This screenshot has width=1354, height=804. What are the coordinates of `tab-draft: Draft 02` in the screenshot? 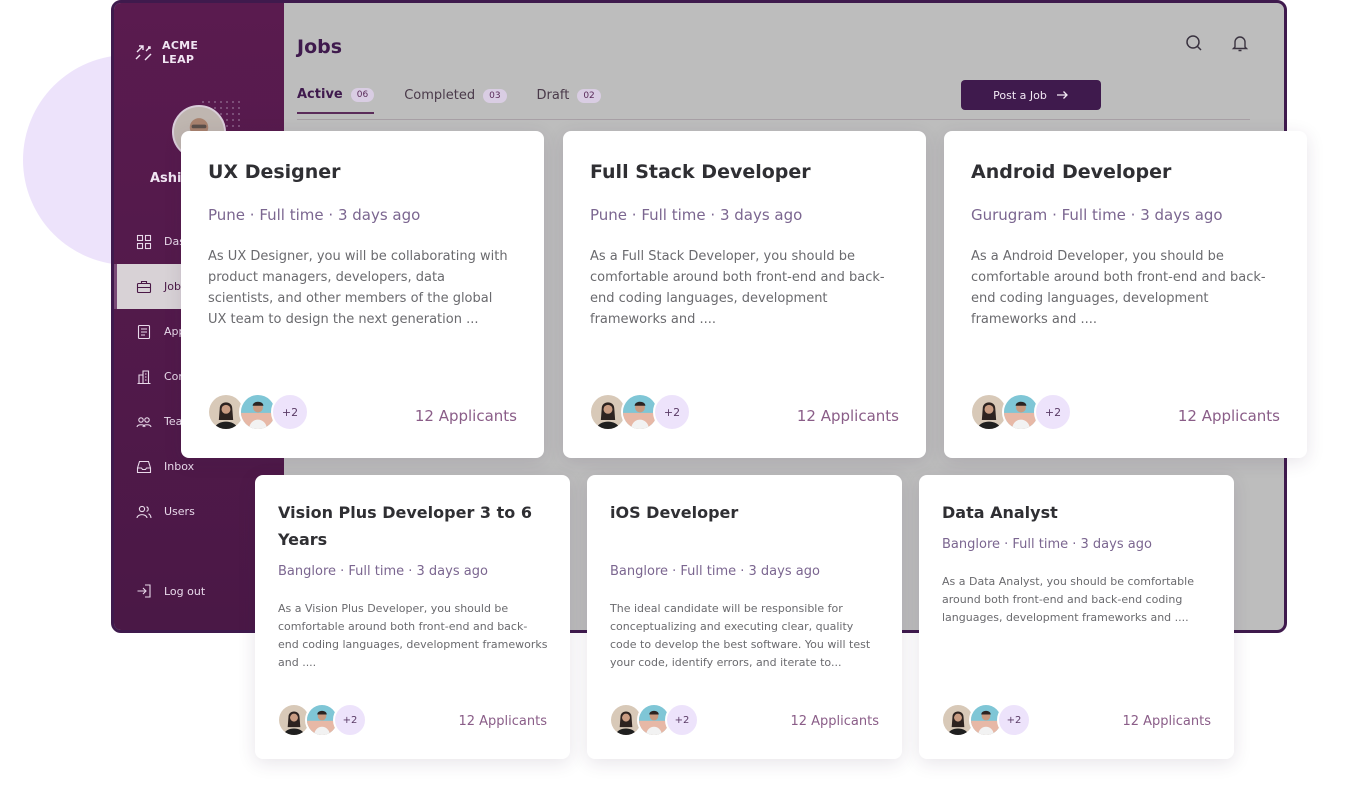 It's located at (569, 100).